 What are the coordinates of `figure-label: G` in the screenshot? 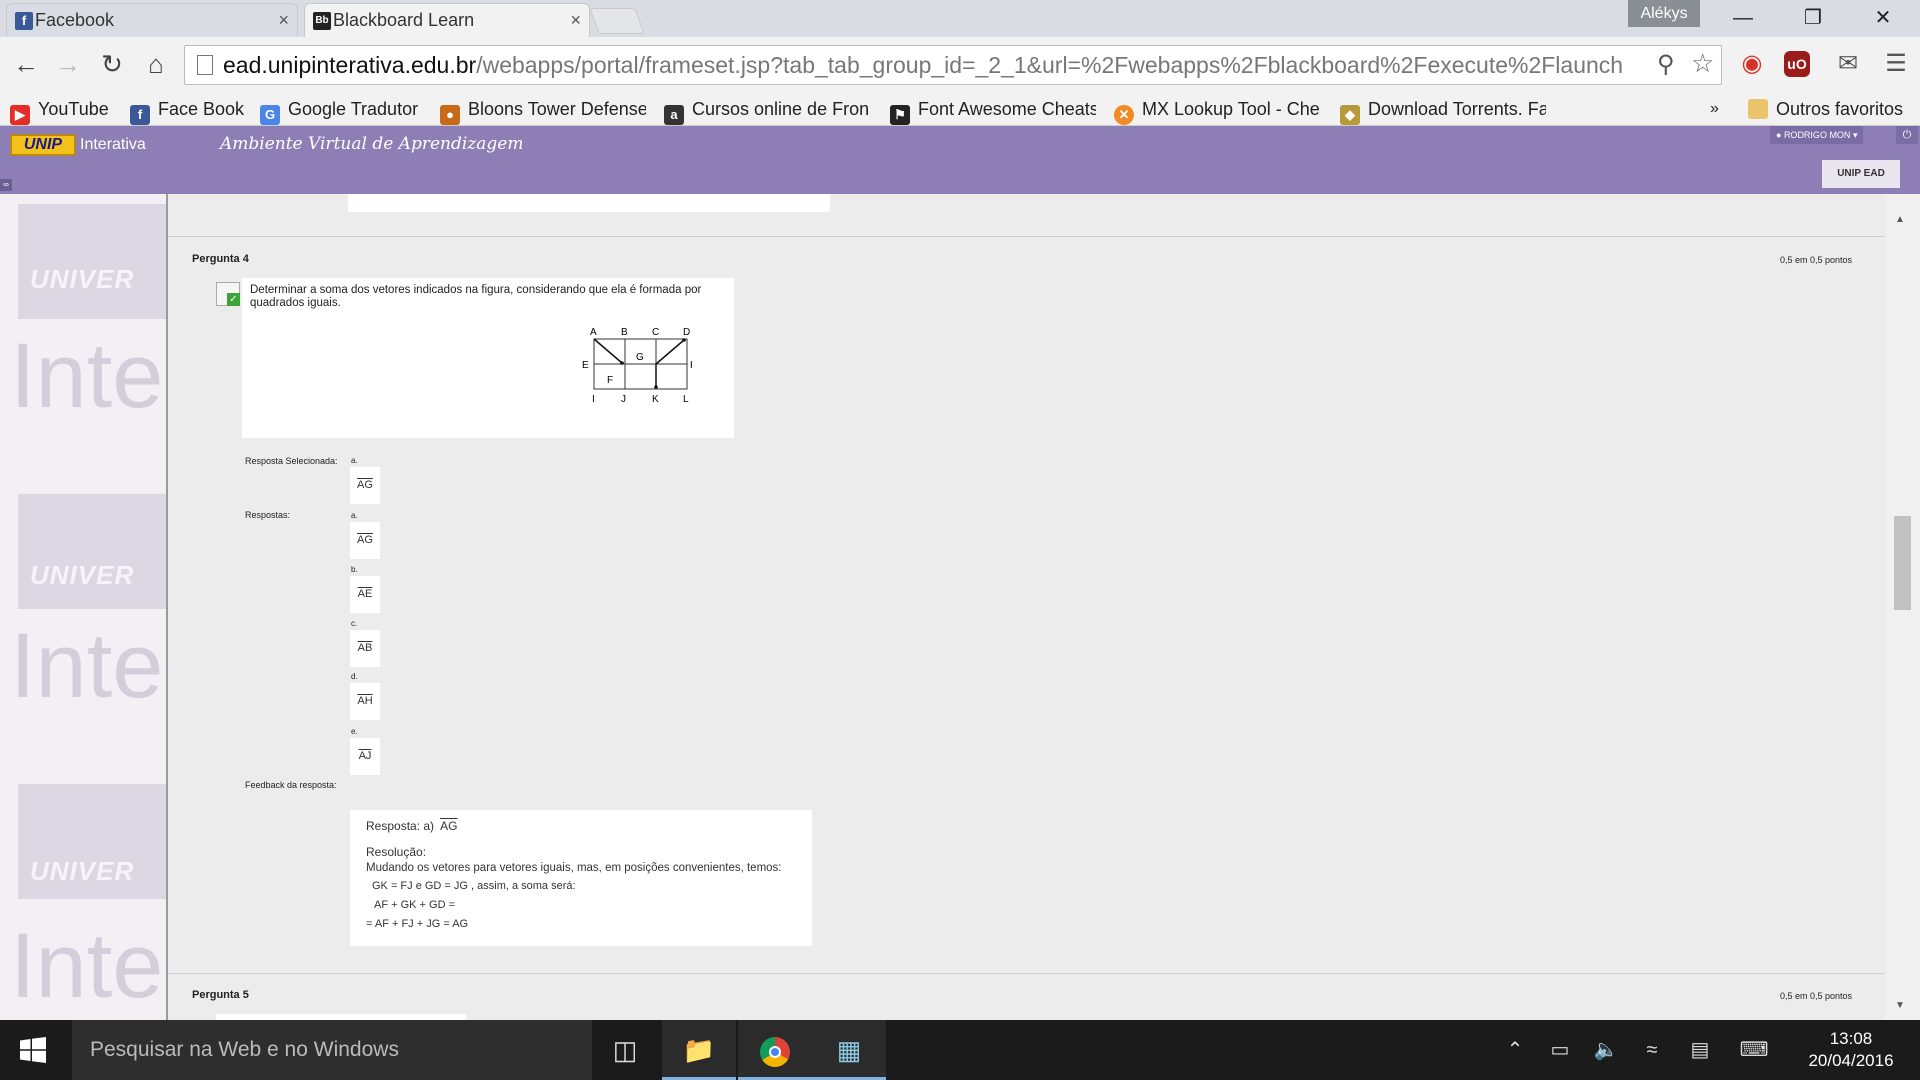 It's located at (640, 357).